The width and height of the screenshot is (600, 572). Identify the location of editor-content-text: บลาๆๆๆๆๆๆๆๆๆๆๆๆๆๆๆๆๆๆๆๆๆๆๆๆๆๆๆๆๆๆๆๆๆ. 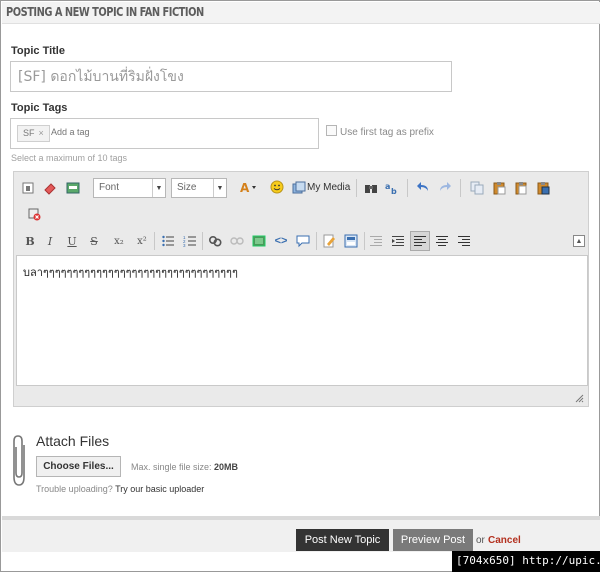
(130, 272).